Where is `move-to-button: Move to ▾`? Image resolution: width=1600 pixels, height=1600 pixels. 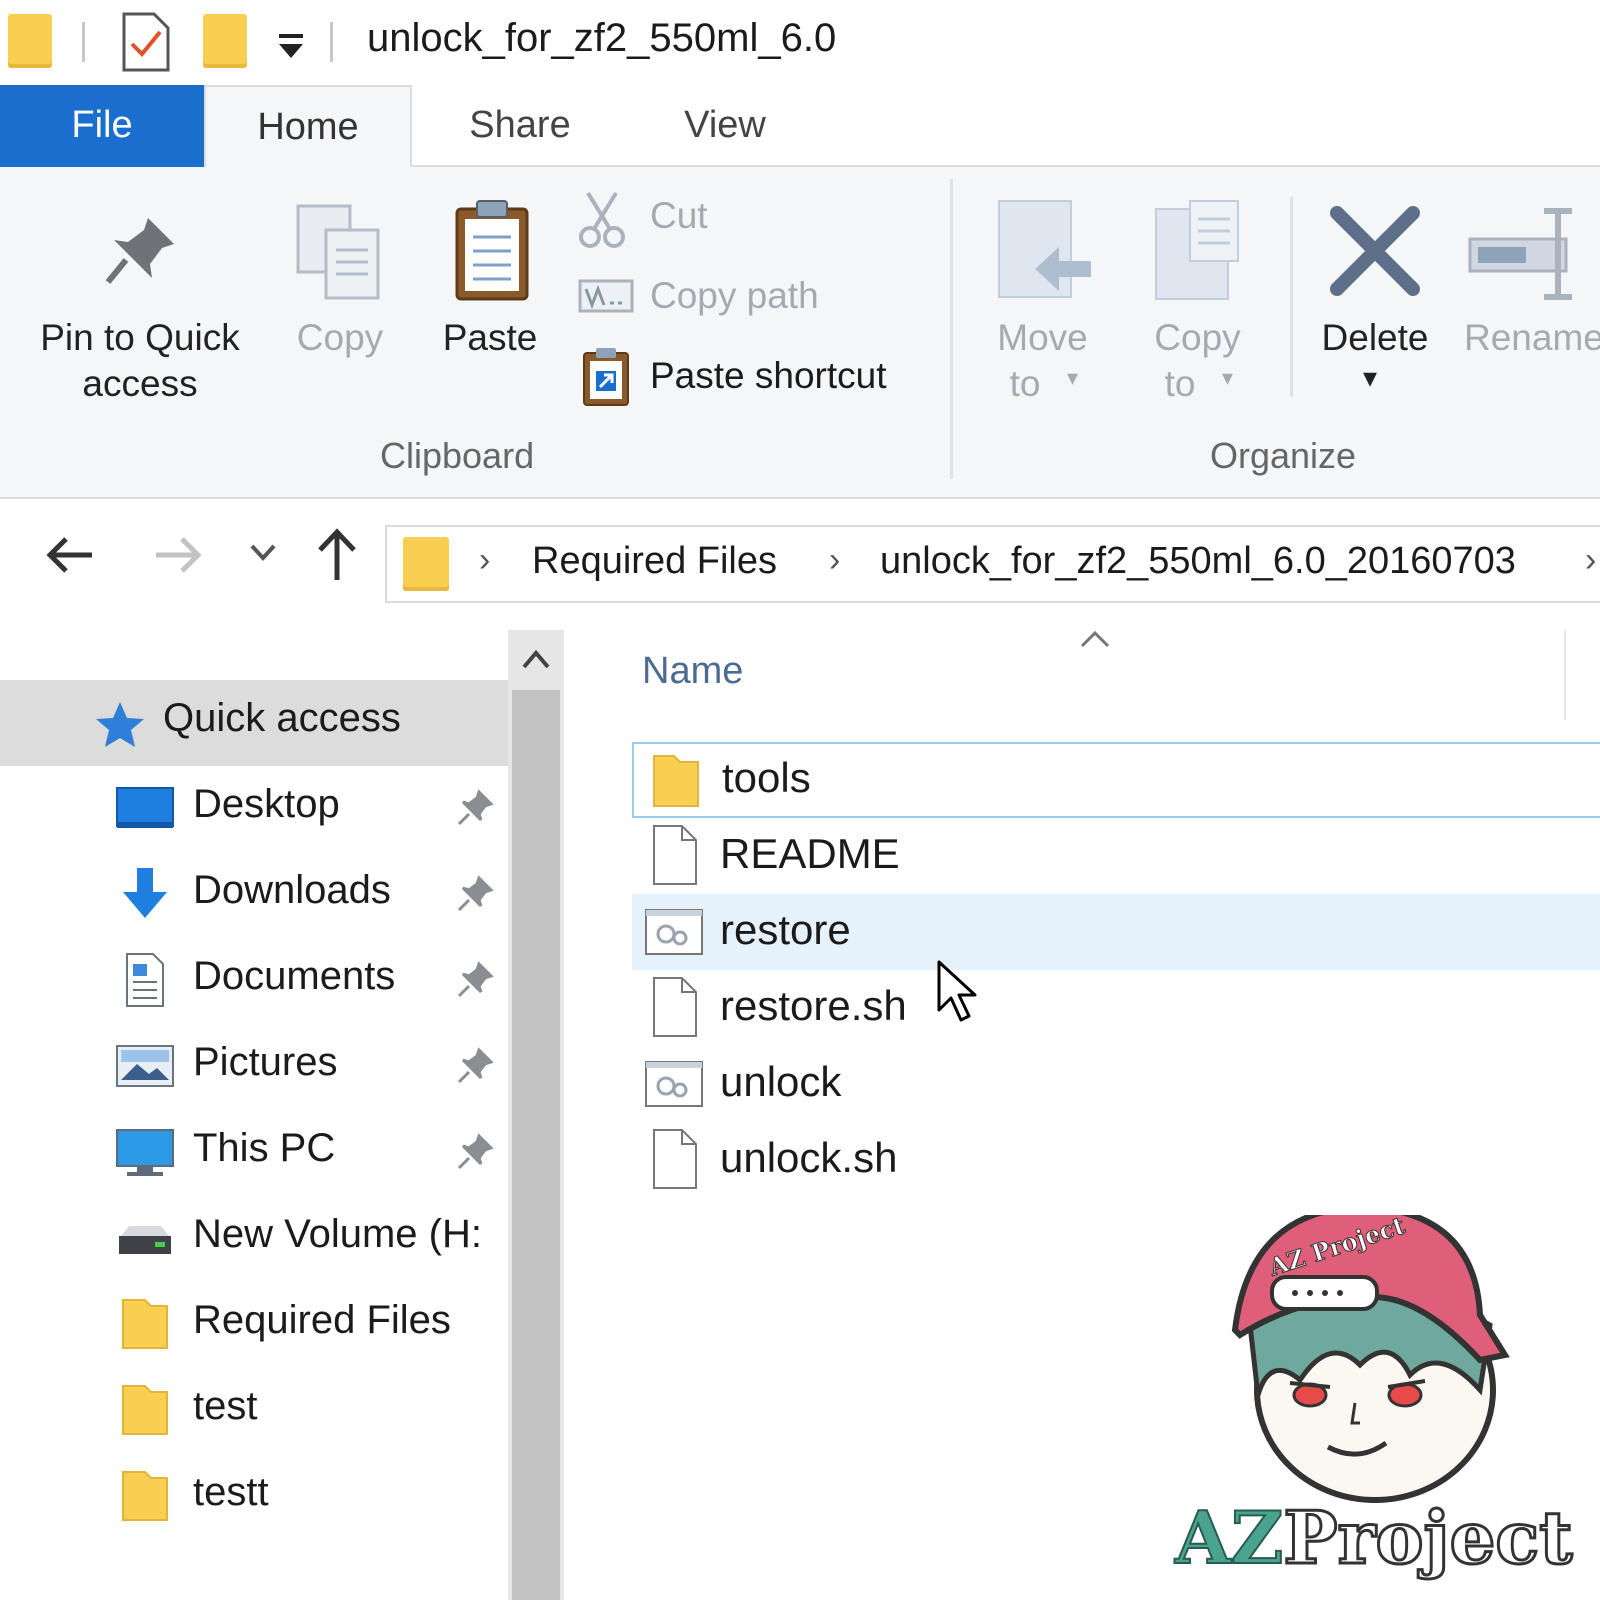
move-to-button: Move to ▾ is located at coordinates (1042, 312).